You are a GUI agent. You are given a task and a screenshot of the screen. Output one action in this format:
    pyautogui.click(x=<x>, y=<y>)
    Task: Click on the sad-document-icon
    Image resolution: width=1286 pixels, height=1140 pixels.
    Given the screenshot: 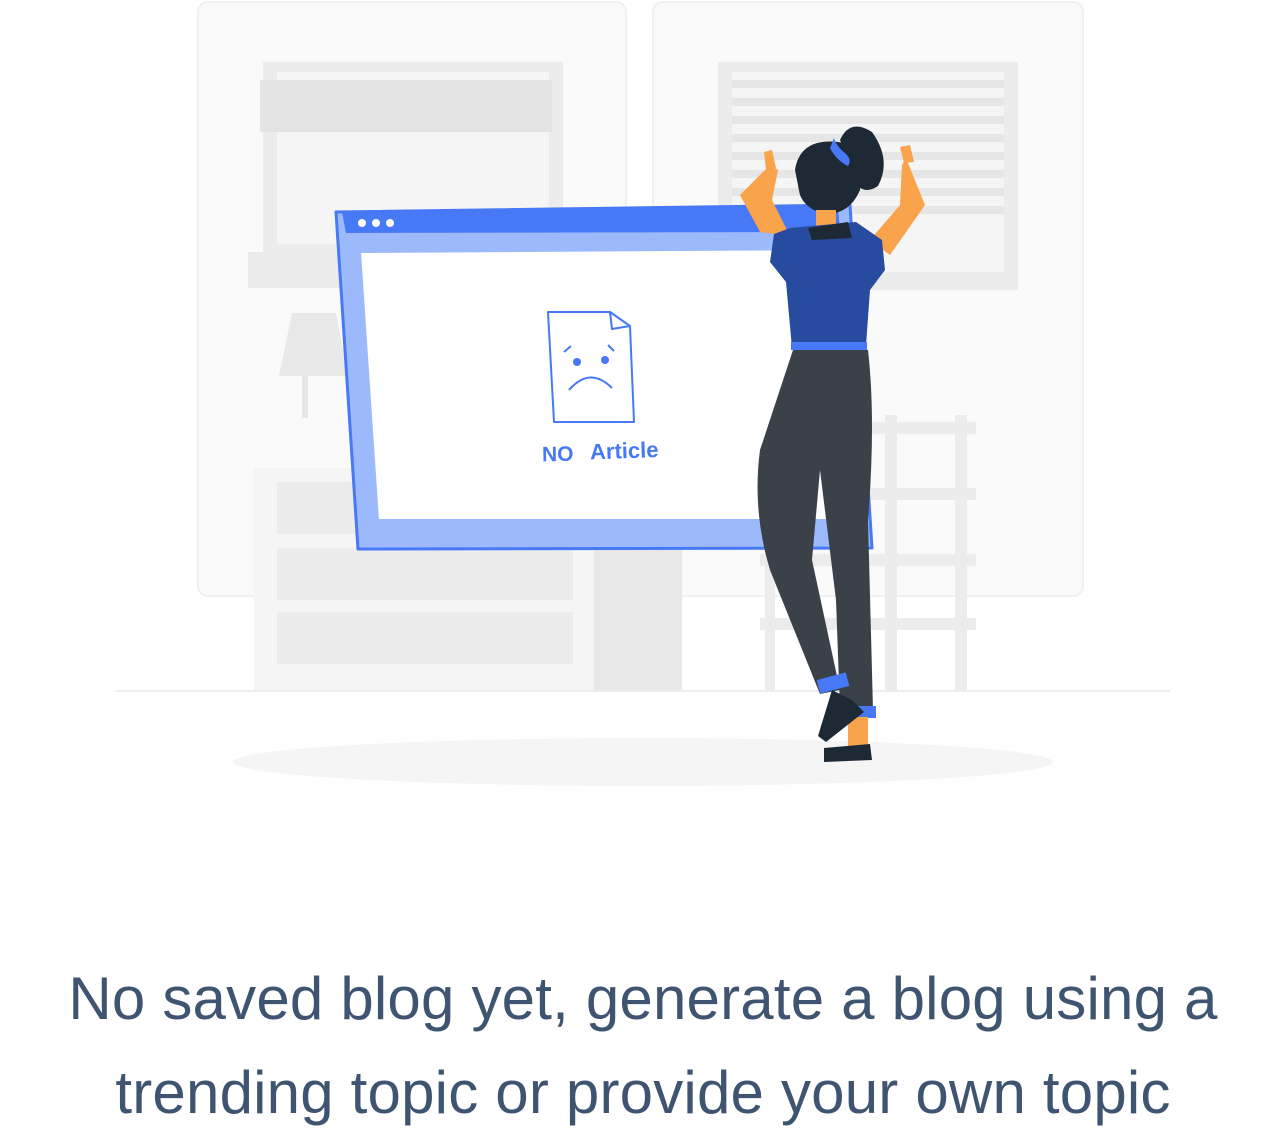 What is the action you would take?
    pyautogui.click(x=591, y=367)
    